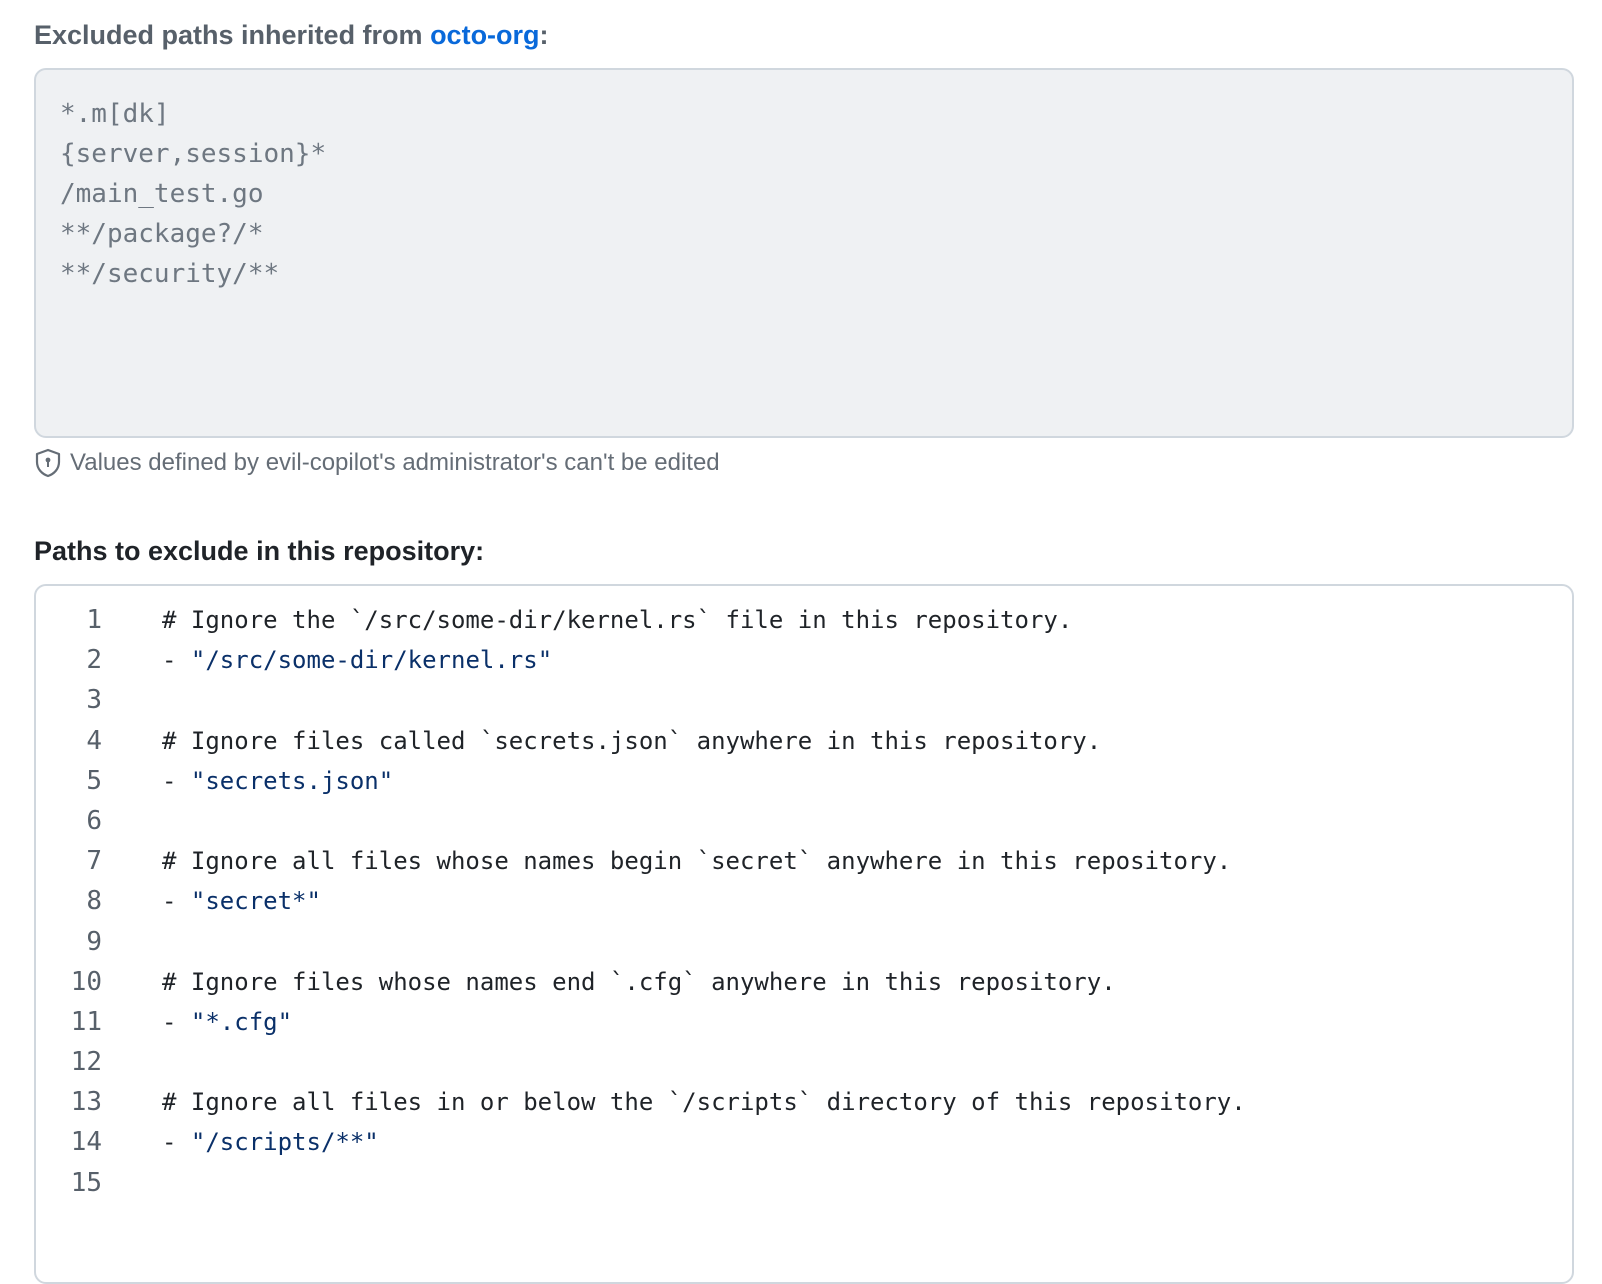 This screenshot has width=1602, height=1284. I want to click on line-number: 7, so click(94, 861).